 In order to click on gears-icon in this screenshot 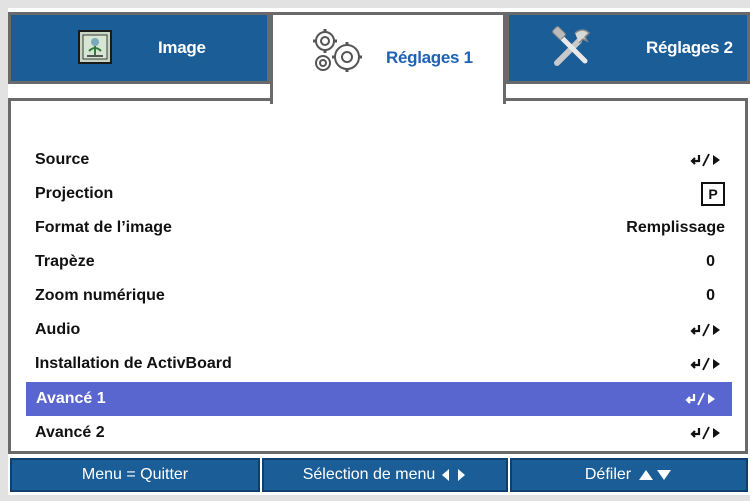, I will do `click(338, 51)`.